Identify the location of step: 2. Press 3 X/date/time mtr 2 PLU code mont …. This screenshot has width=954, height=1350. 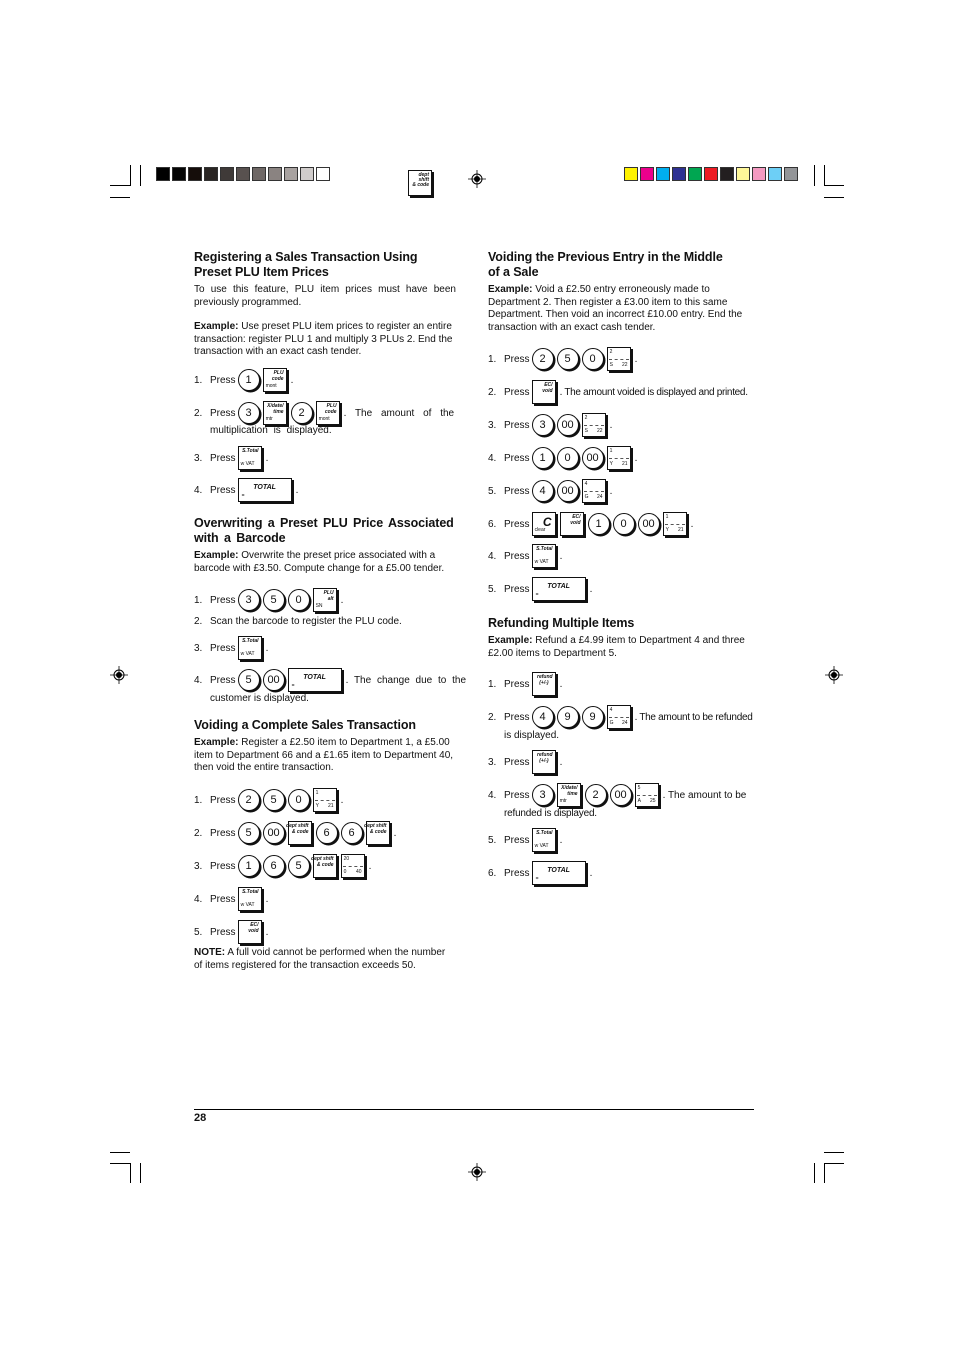
(325, 413).